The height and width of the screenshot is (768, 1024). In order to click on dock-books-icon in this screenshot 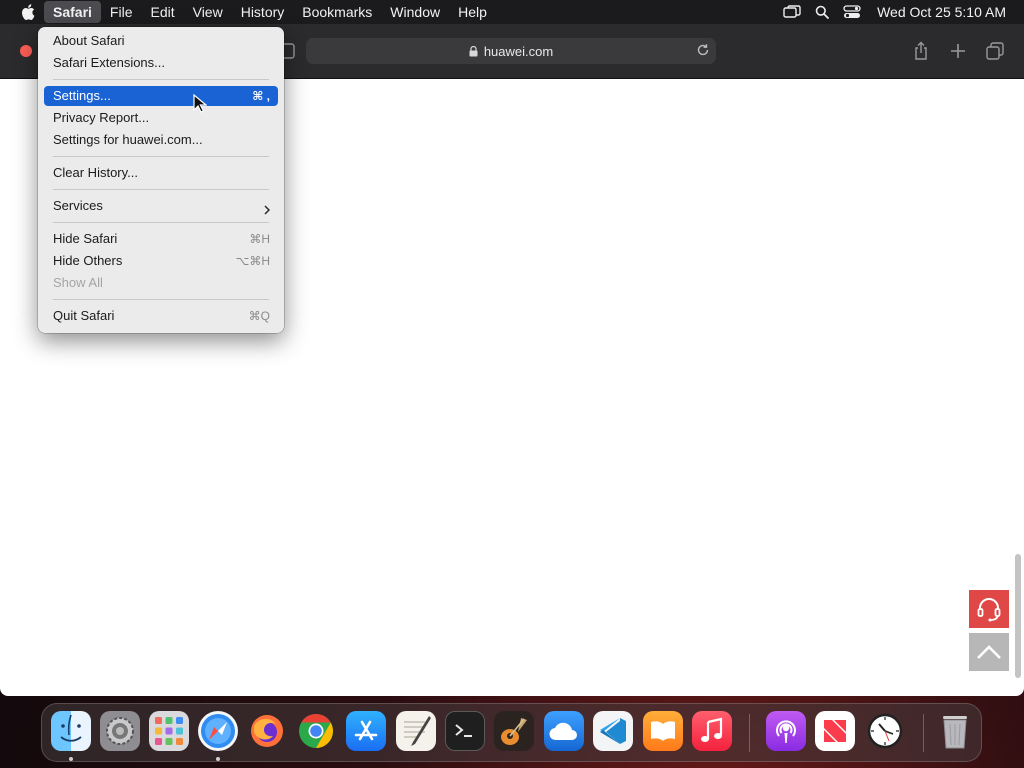, I will do `click(663, 731)`.